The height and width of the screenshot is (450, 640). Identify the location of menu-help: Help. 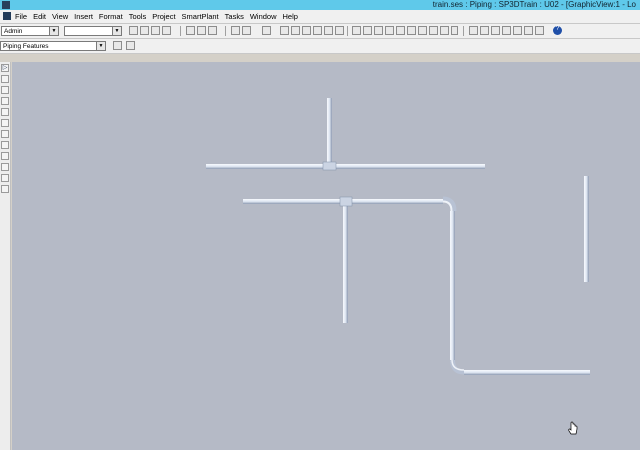
(292, 16).